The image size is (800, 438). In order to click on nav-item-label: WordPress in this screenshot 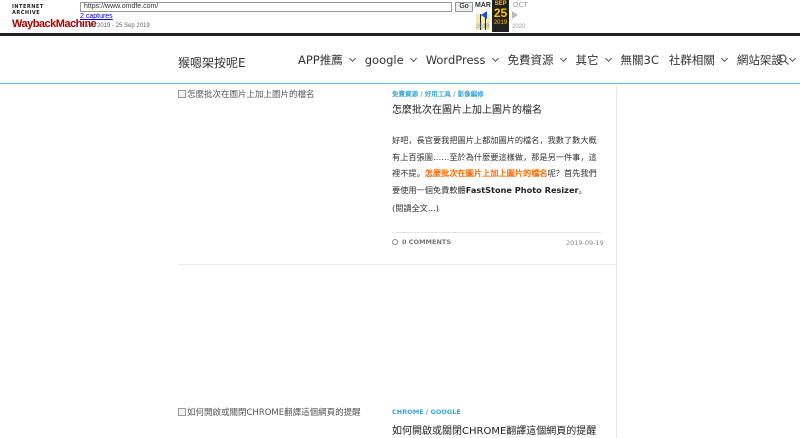, I will do `click(455, 60)`.